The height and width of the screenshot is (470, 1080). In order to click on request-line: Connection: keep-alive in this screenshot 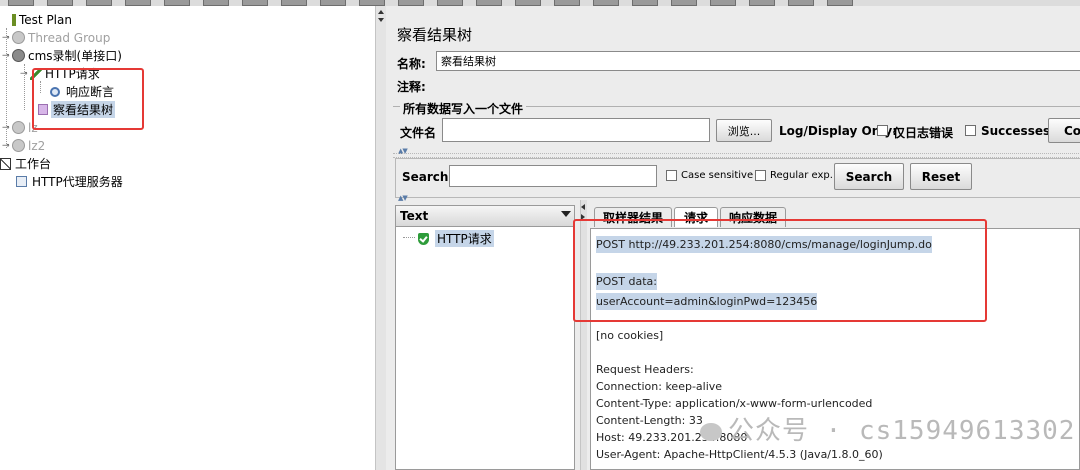, I will do `click(659, 386)`.